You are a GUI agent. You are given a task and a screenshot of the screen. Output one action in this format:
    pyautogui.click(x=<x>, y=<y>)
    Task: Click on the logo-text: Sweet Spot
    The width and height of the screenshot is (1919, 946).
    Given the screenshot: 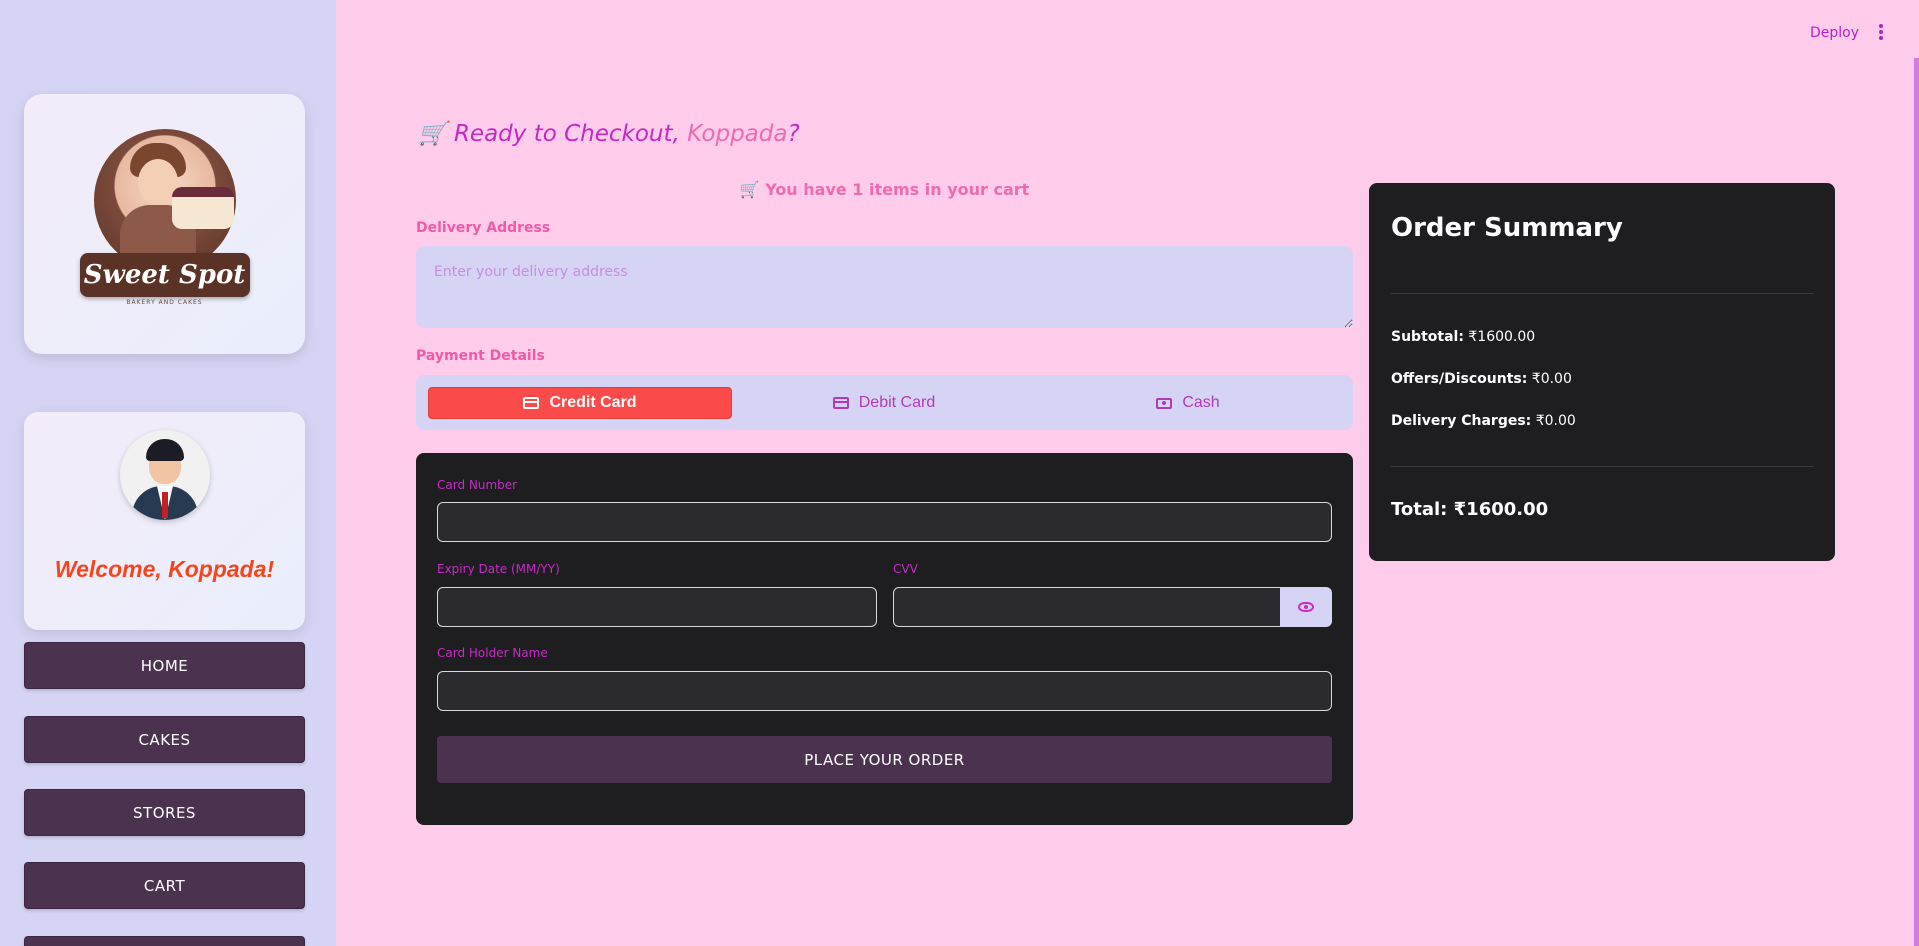 What is the action you would take?
    pyautogui.click(x=164, y=275)
    